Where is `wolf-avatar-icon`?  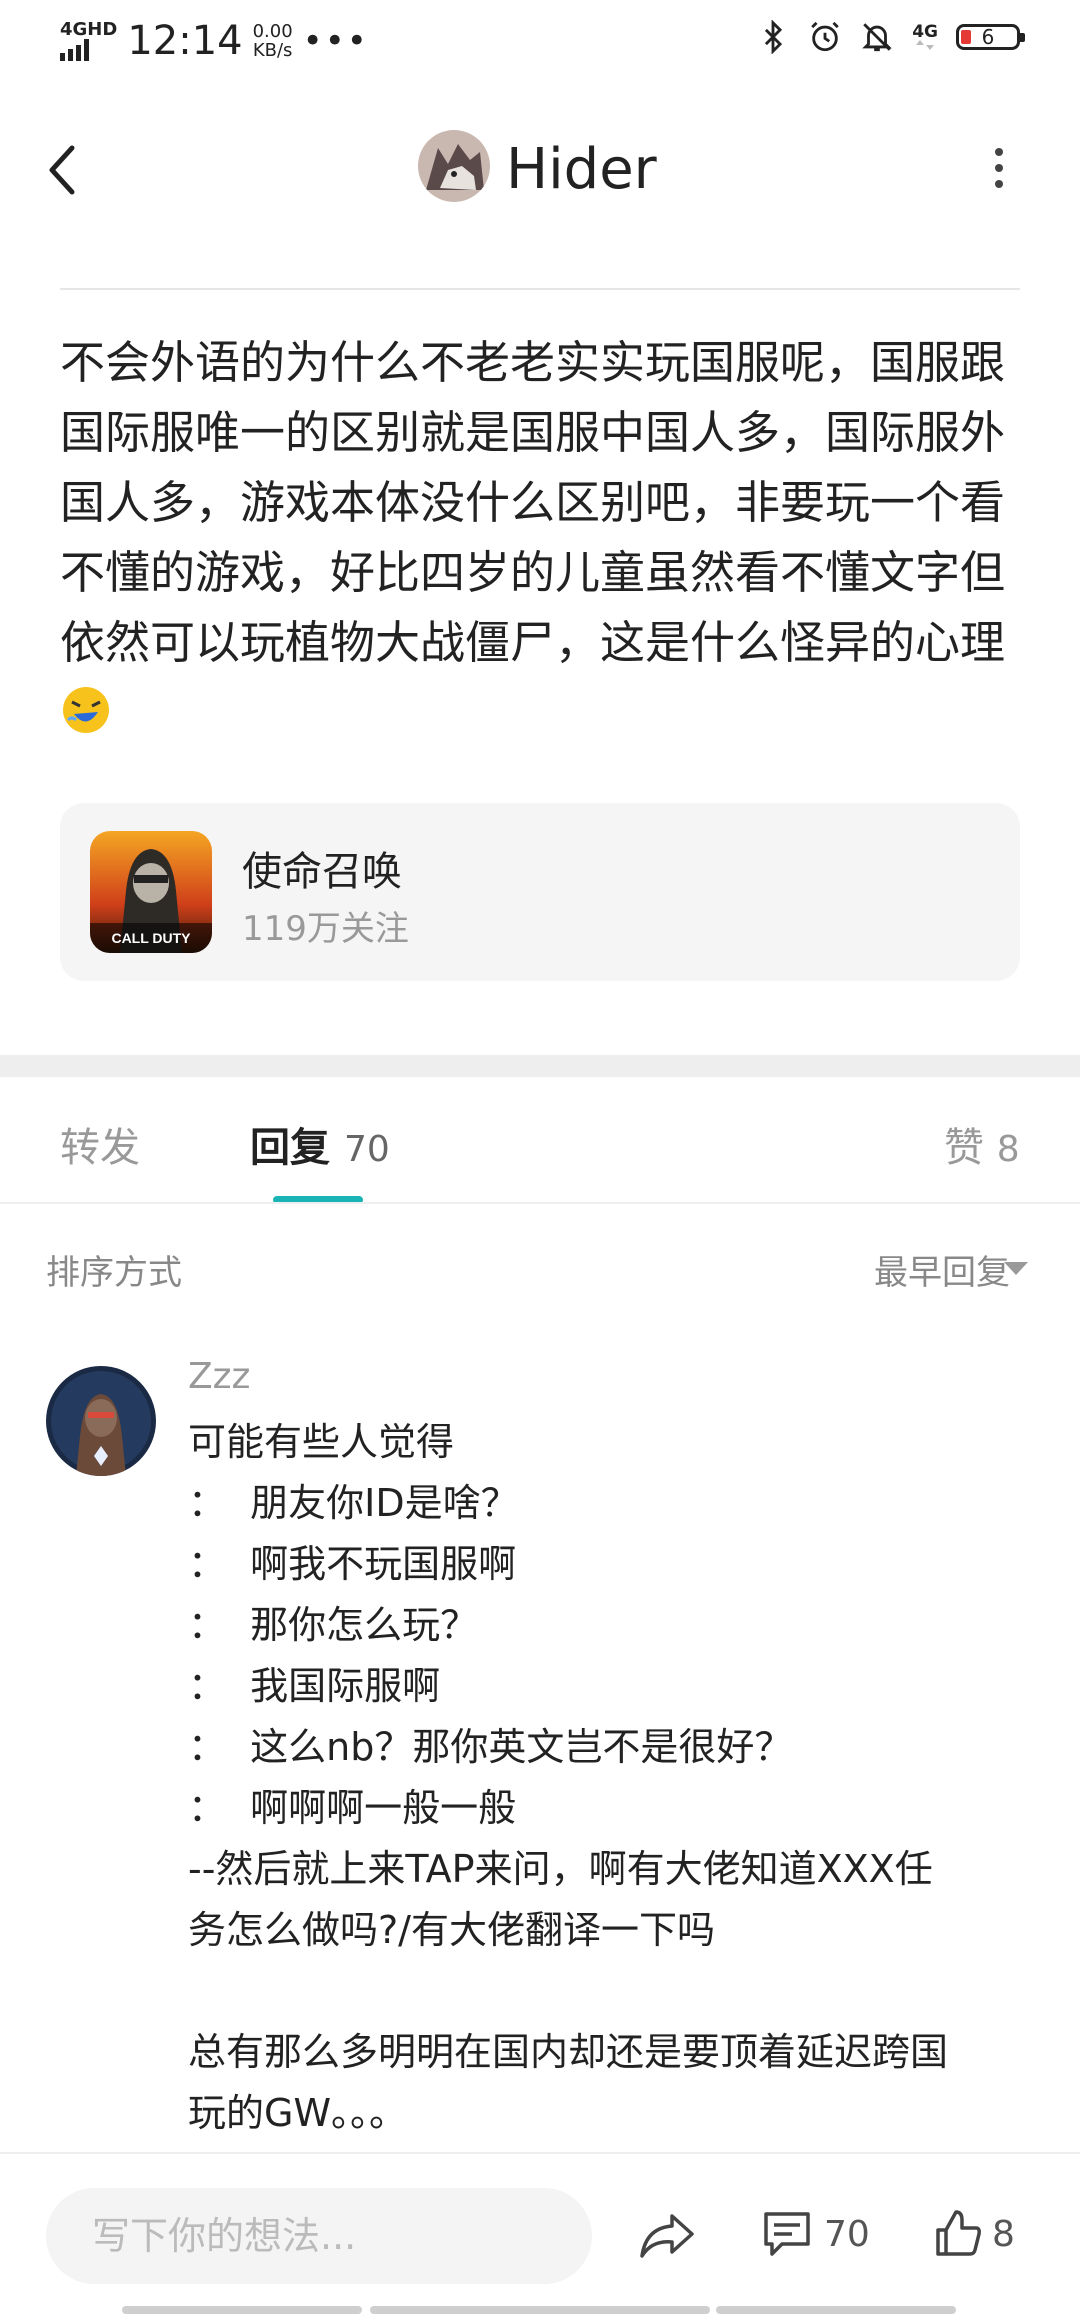
wolf-avatar-icon is located at coordinates (454, 166).